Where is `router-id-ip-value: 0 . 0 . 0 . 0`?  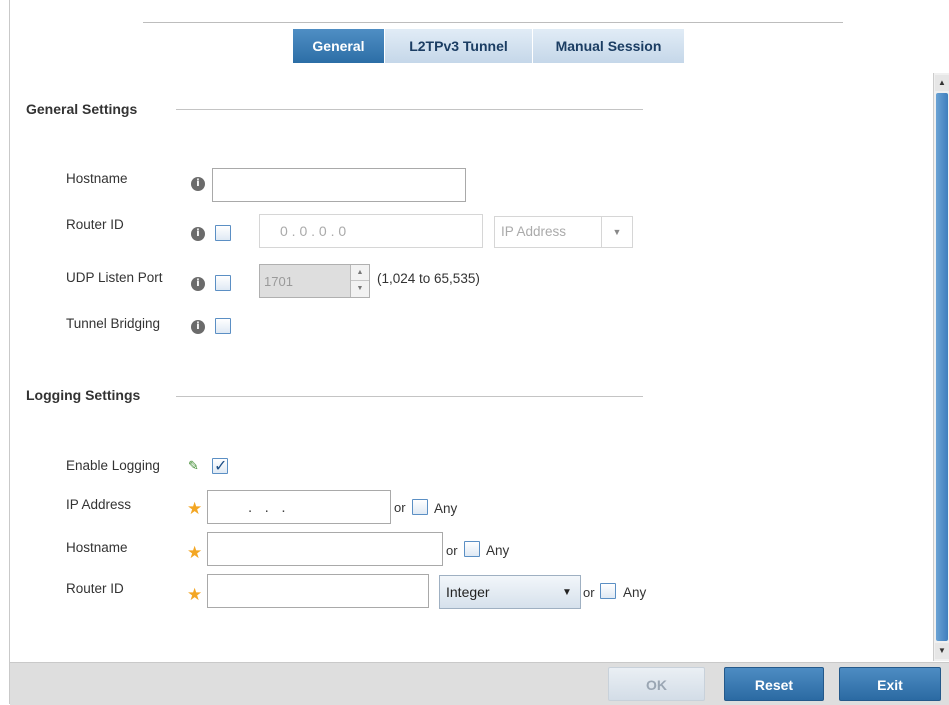 router-id-ip-value: 0 . 0 . 0 . 0 is located at coordinates (313, 231).